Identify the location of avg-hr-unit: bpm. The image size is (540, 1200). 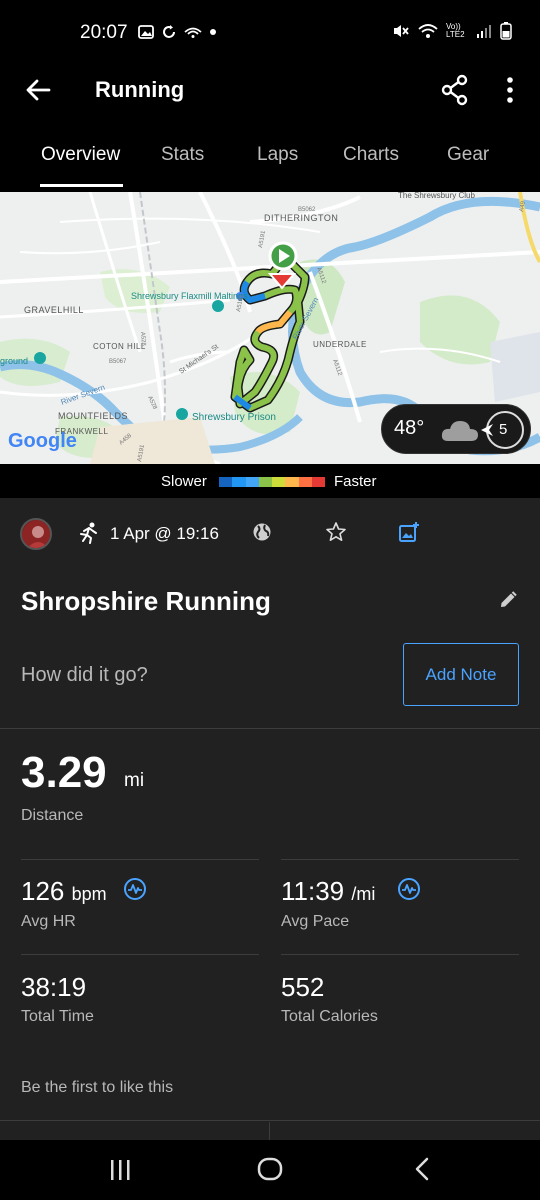
(89, 894).